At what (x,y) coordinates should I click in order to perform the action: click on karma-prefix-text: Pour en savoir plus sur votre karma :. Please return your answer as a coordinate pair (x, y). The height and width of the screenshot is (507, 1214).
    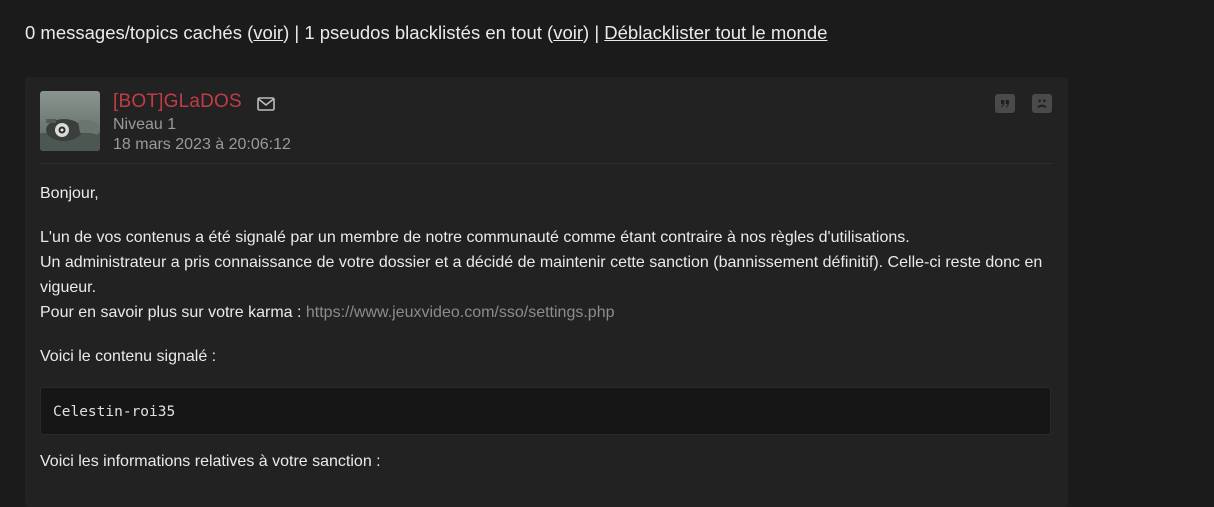
    Looking at the image, I should click on (173, 312).